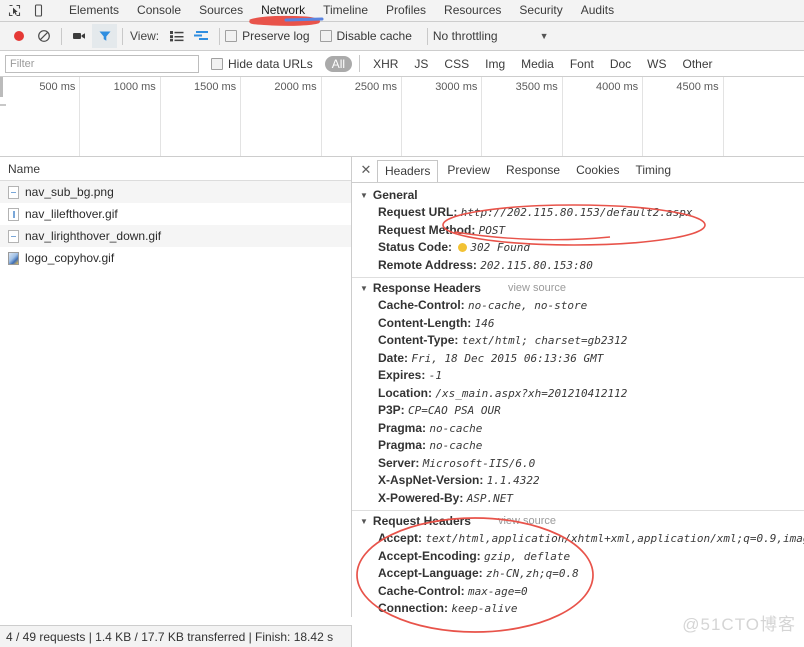  What do you see at coordinates (283, 10) in the screenshot?
I see `tab-network: Network` at bounding box center [283, 10].